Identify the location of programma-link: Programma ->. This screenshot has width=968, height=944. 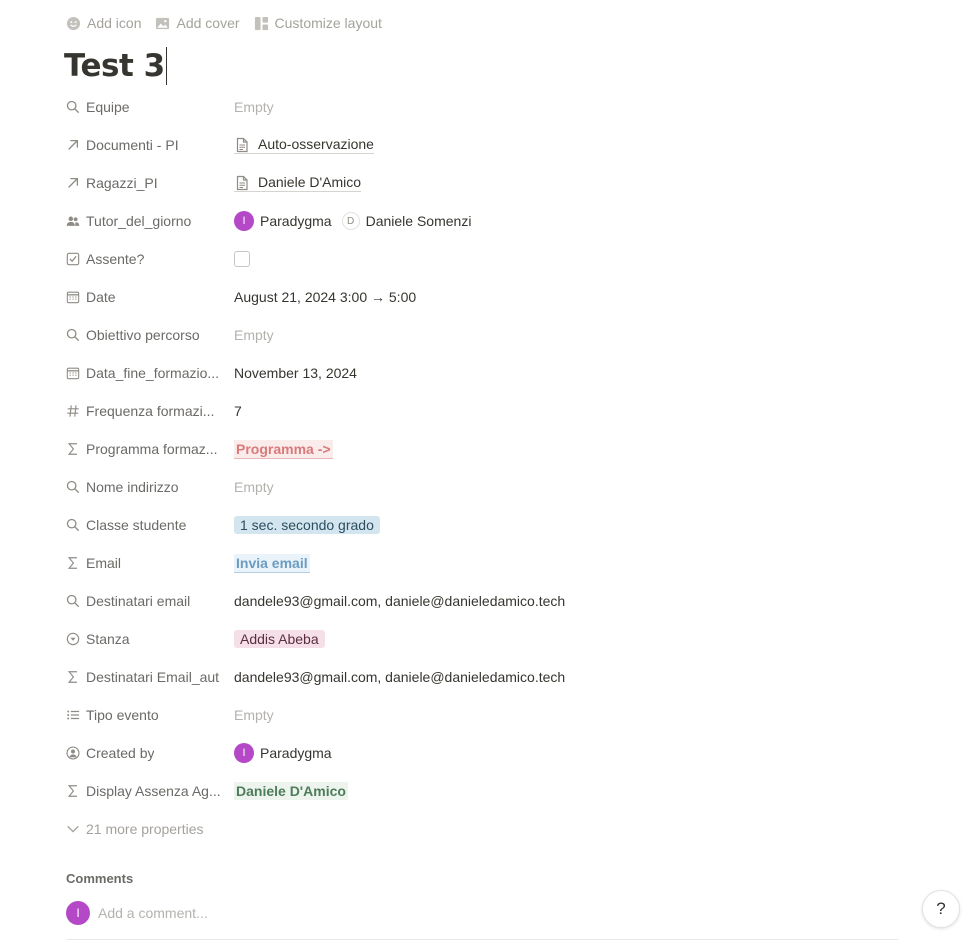
(283, 449).